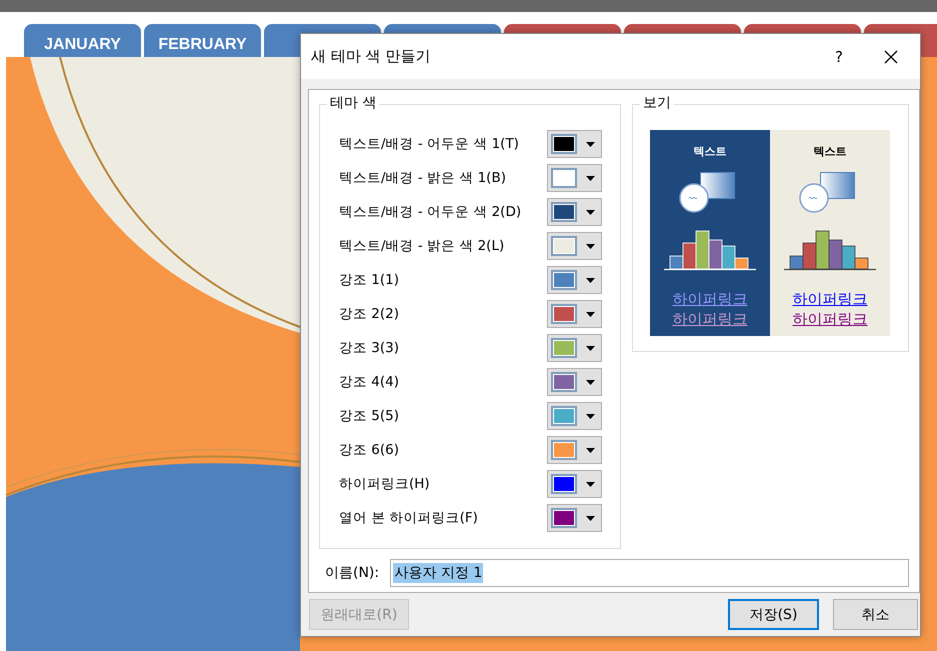 The height and width of the screenshot is (651, 937). I want to click on color-label: 텍스트/배경 - 밝은 색 1(B), so click(423, 178).